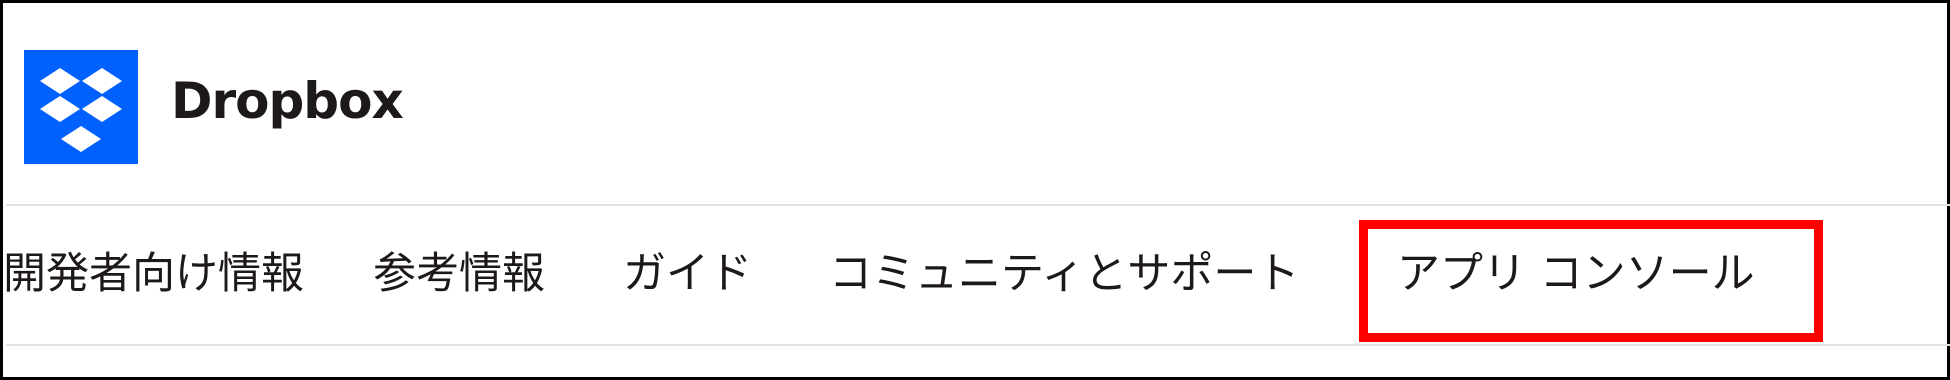  Describe the element at coordinates (459, 274) in the screenshot. I see `nav-item-reference: 参考情報` at that location.